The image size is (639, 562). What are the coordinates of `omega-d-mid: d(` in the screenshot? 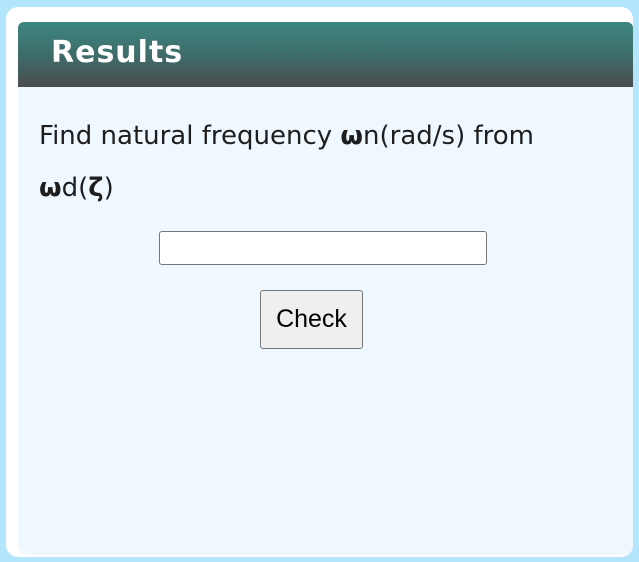 It's located at (75, 188).